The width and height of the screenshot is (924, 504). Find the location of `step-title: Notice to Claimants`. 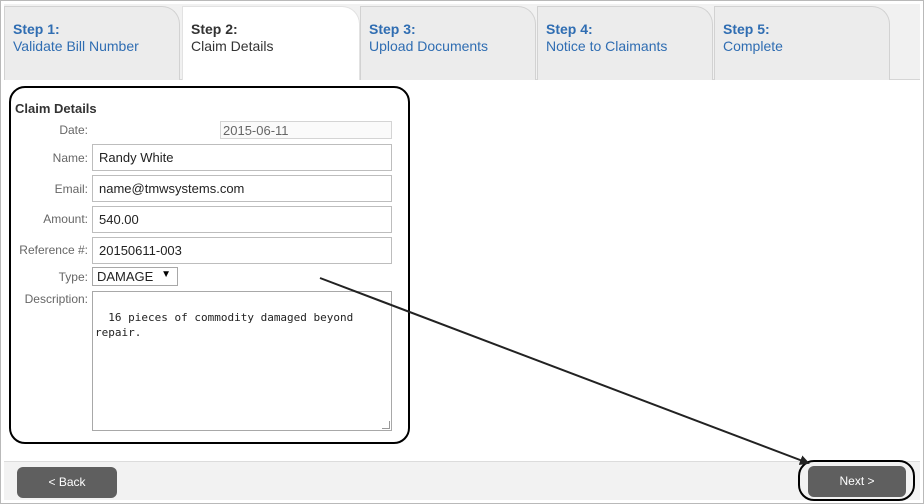

step-title: Notice to Claimants is located at coordinates (607, 46).